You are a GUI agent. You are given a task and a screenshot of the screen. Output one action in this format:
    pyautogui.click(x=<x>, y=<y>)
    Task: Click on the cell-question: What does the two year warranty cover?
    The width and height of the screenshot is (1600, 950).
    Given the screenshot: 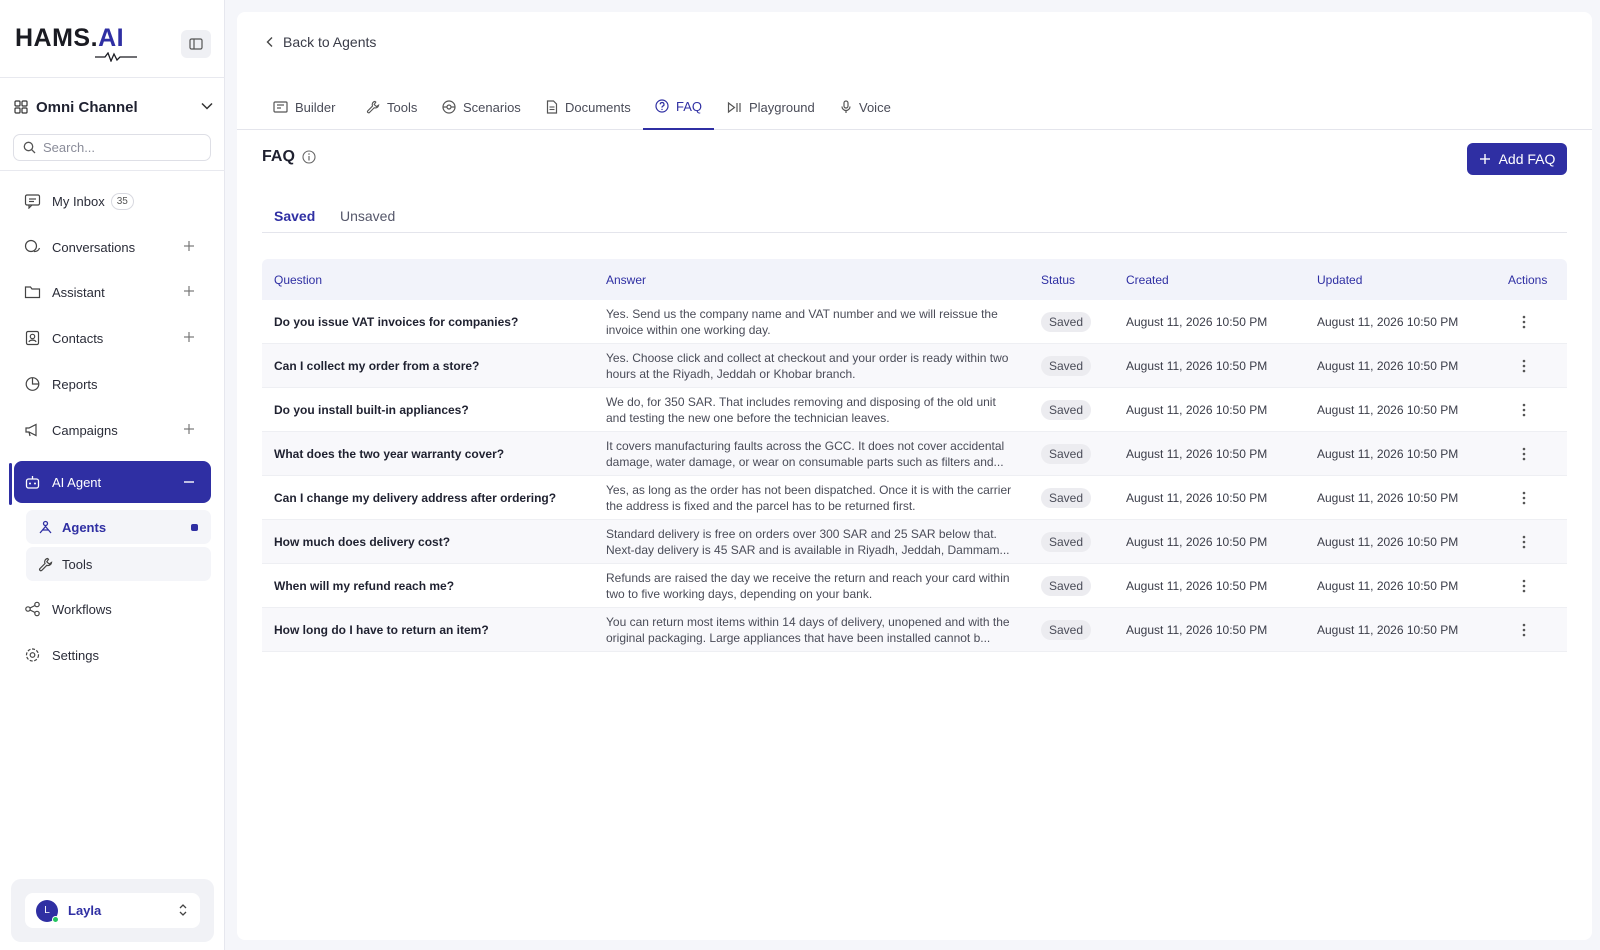 What is the action you would take?
    pyautogui.click(x=389, y=454)
    